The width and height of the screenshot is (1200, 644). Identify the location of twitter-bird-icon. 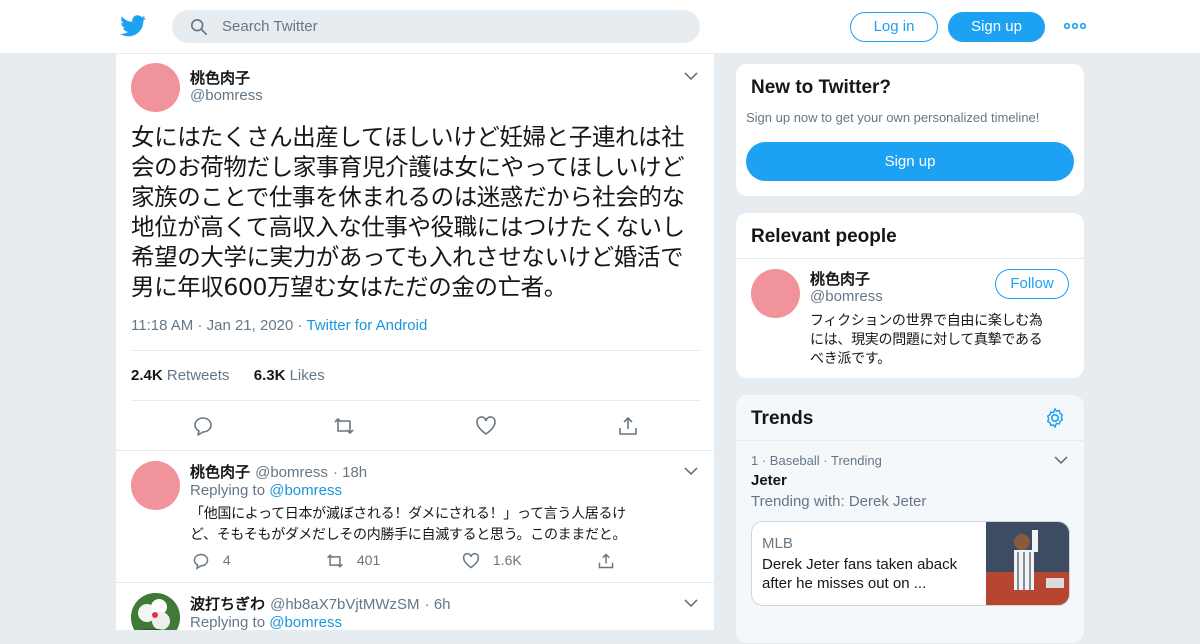
(133, 26).